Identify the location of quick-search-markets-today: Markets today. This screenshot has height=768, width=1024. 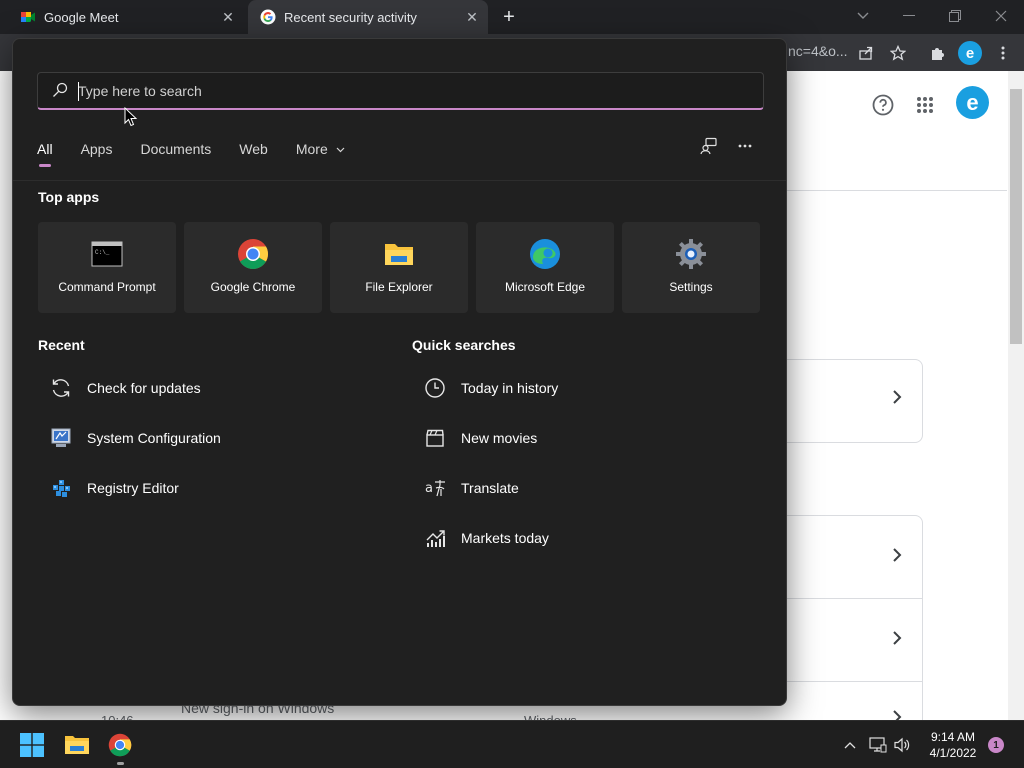
(486, 538).